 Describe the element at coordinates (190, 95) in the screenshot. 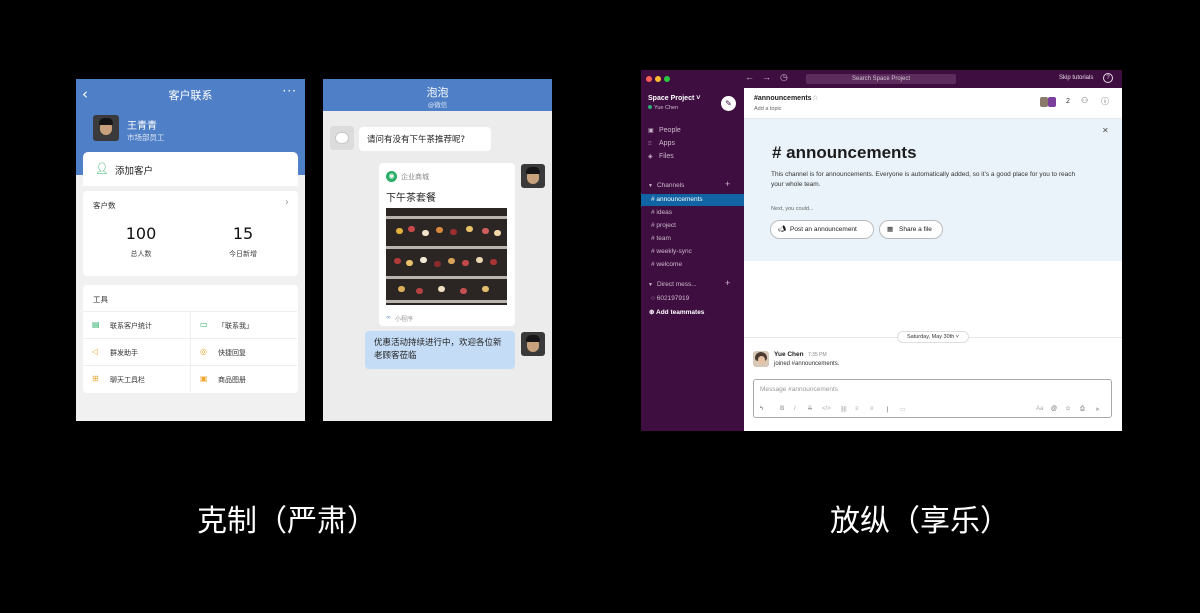

I see `page-title: 客户联系` at that location.